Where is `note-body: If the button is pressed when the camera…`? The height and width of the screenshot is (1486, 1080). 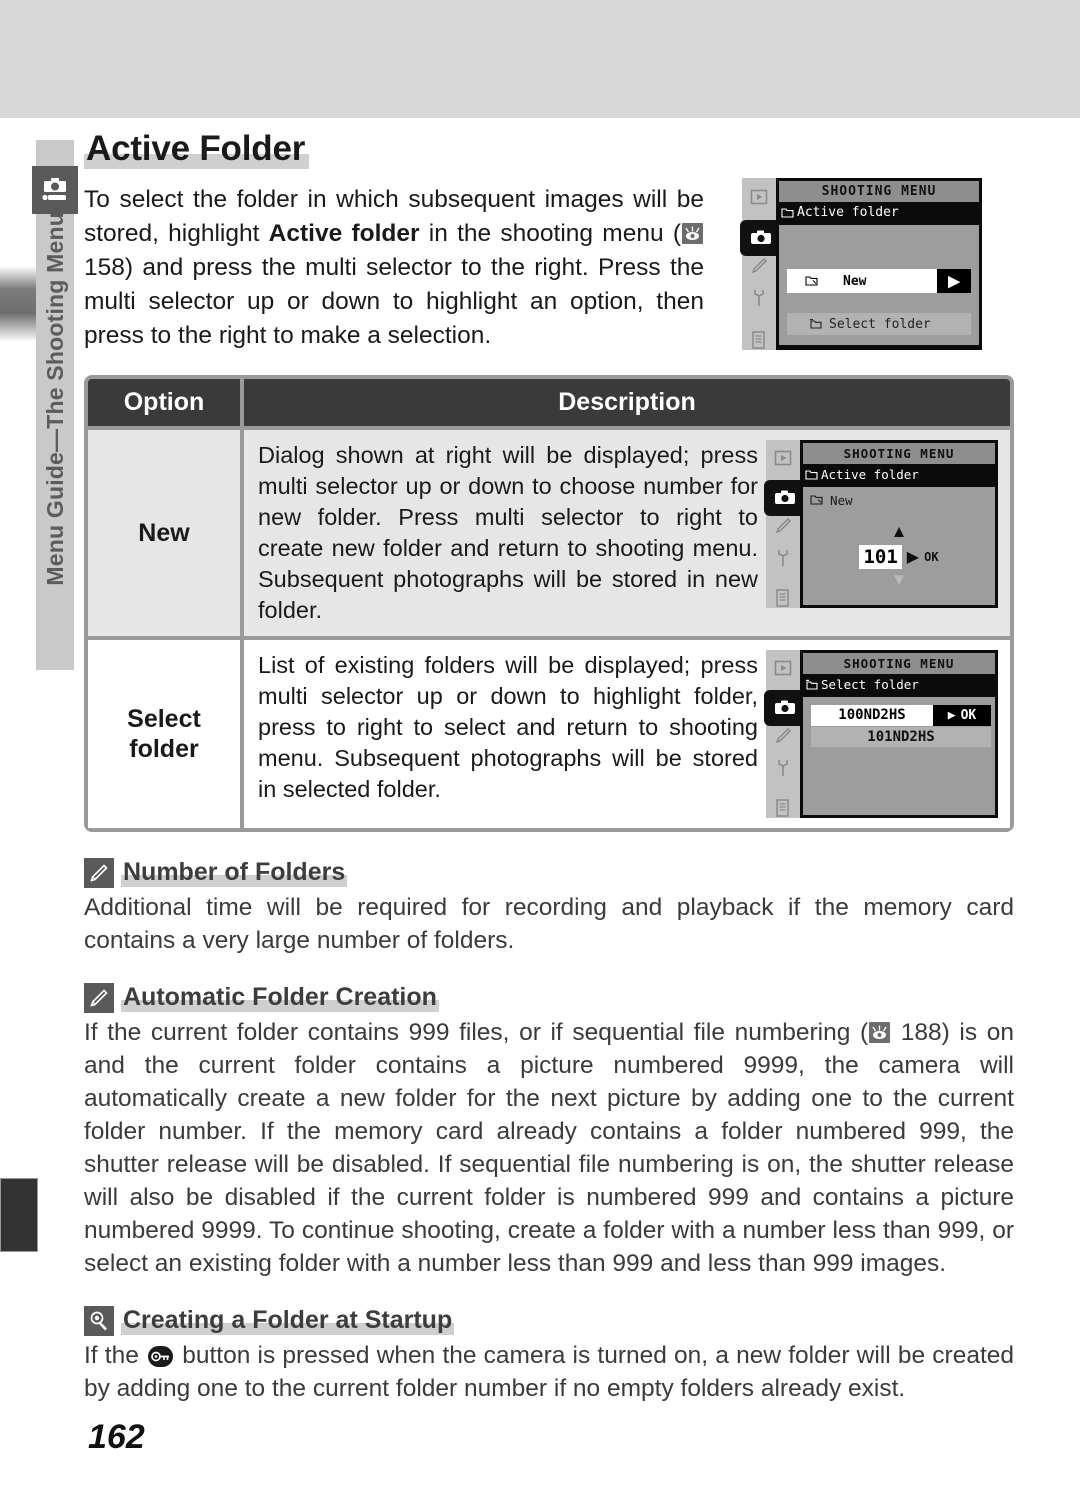
note-body: If the button is pressed when the camera… is located at coordinates (549, 1372).